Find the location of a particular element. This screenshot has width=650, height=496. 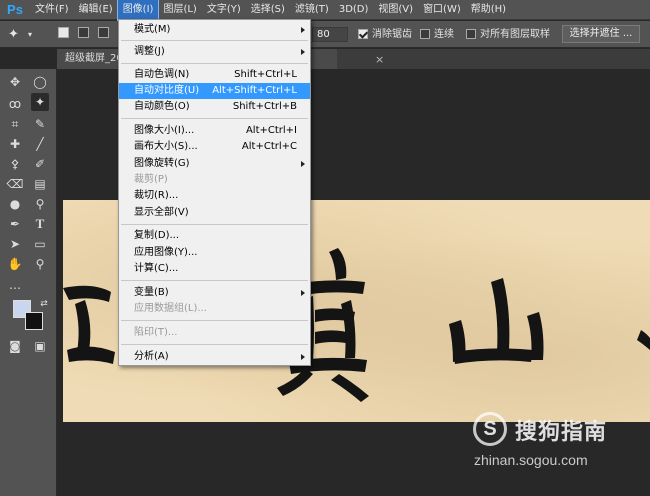

menu-filter: 滤镜(T) is located at coordinates (312, 10).